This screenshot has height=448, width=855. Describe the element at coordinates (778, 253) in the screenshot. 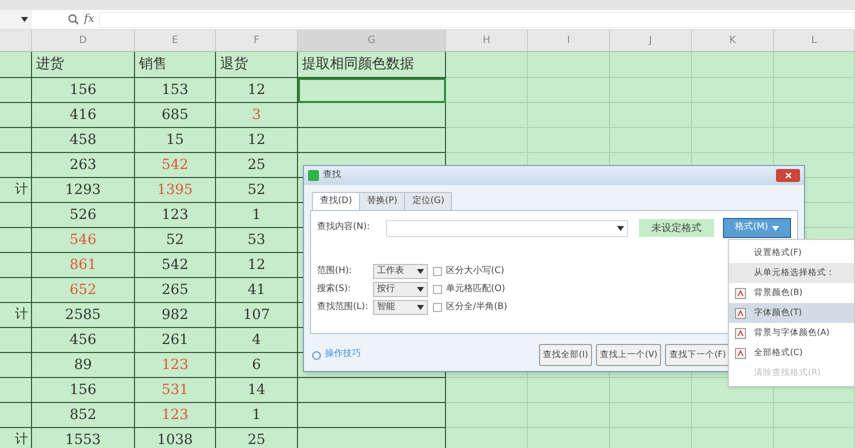

I see `menu-item-label: 设置格式(F)` at that location.